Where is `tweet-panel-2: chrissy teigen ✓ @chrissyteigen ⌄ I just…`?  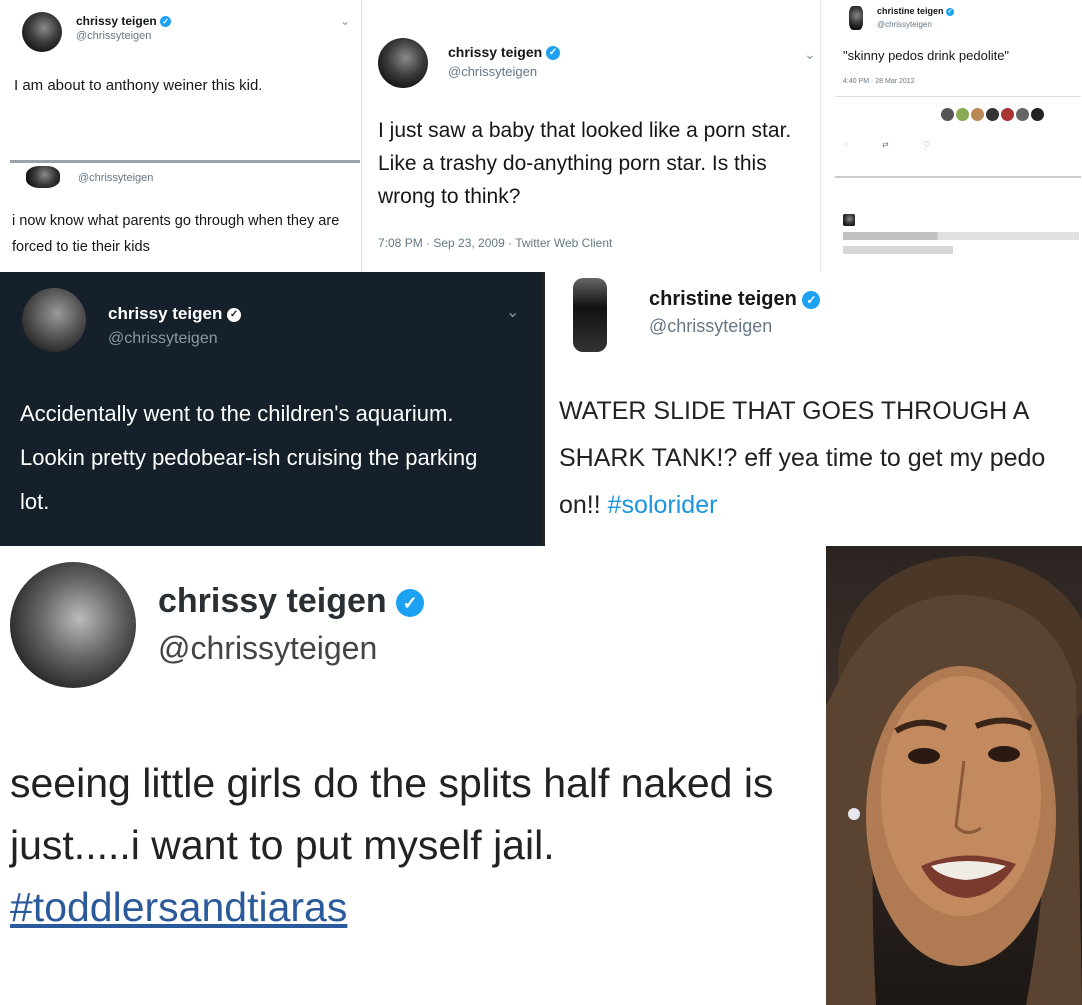 tweet-panel-2: chrissy teigen ✓ @chrissyteigen ⌄ I just… is located at coordinates (591, 136).